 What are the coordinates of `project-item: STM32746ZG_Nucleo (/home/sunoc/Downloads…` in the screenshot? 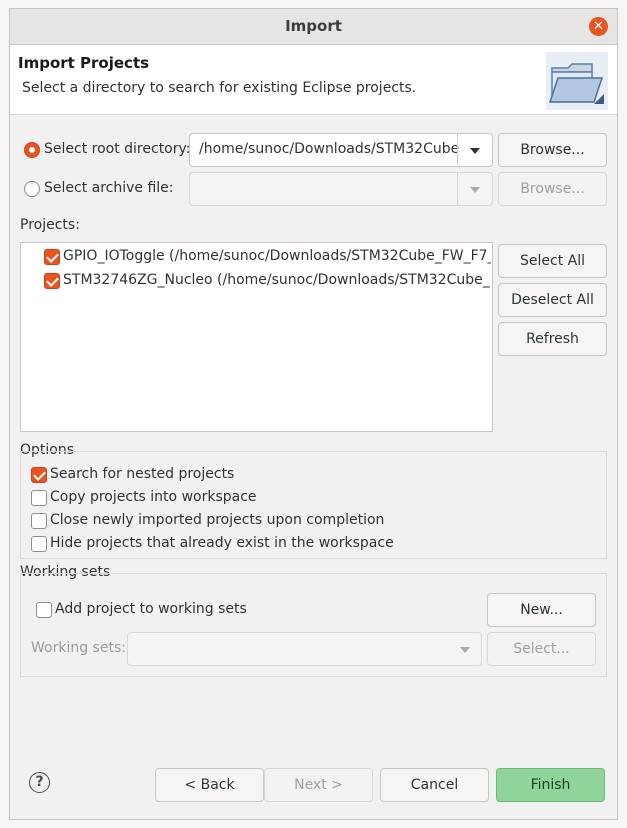 It's located at (277, 280).